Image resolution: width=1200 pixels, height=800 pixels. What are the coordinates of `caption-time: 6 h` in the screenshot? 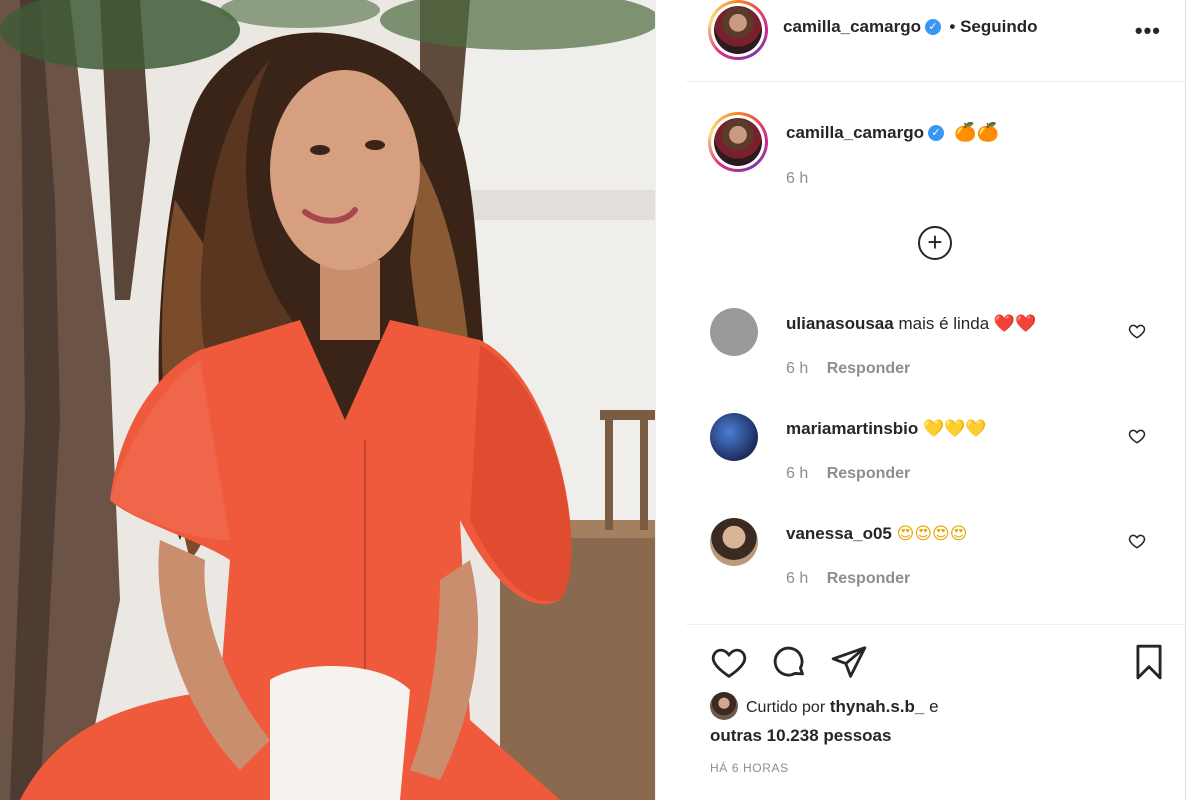 It's located at (797, 178).